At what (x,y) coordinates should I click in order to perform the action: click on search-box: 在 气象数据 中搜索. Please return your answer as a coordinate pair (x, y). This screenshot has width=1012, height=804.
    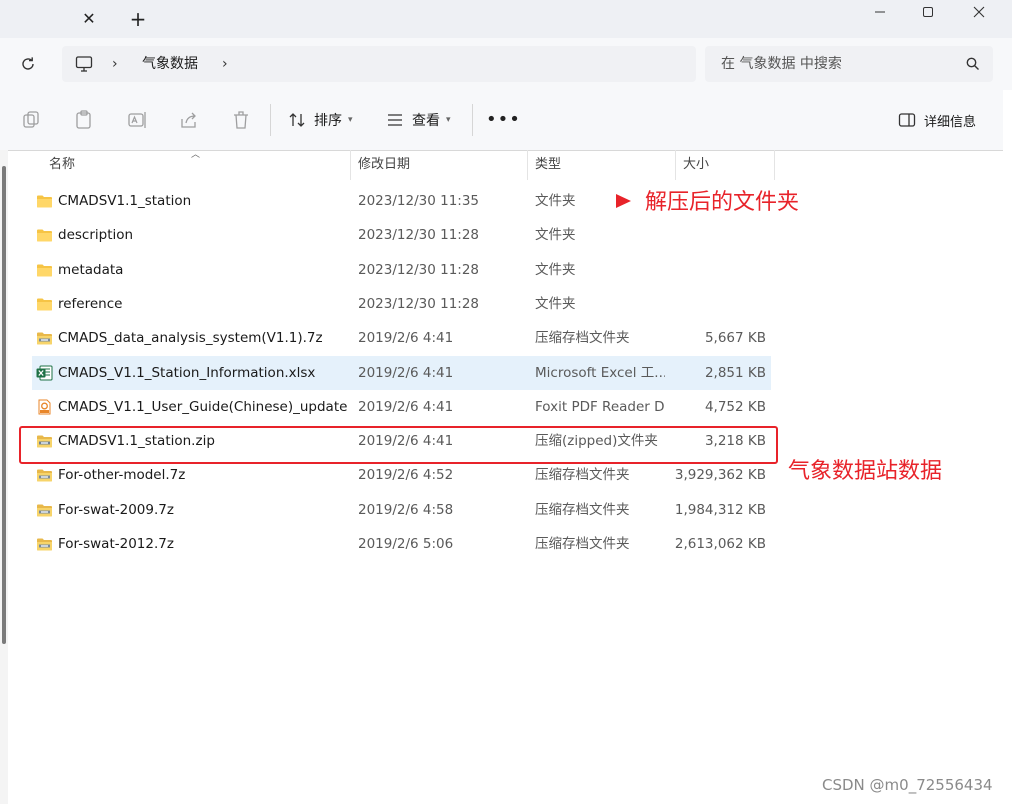
    Looking at the image, I should click on (849, 64).